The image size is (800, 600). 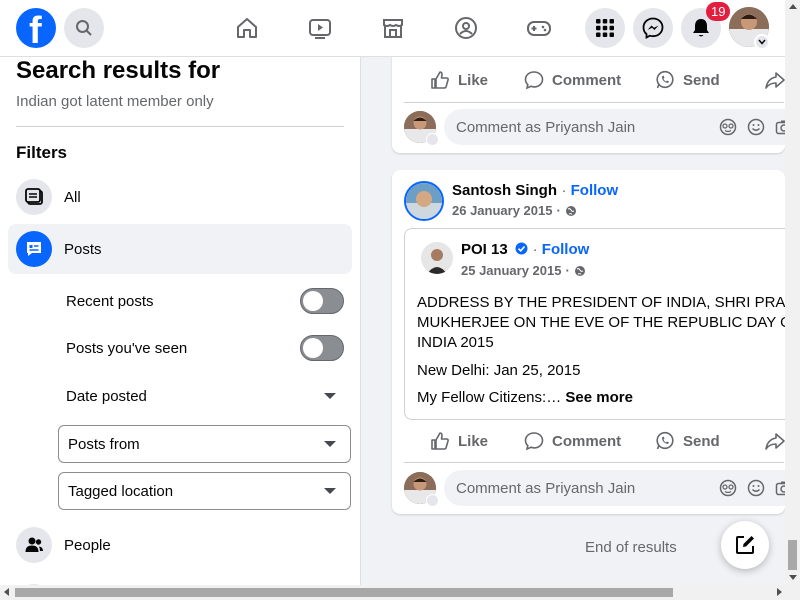 What do you see at coordinates (605, 28) in the screenshot?
I see `menu-button` at bounding box center [605, 28].